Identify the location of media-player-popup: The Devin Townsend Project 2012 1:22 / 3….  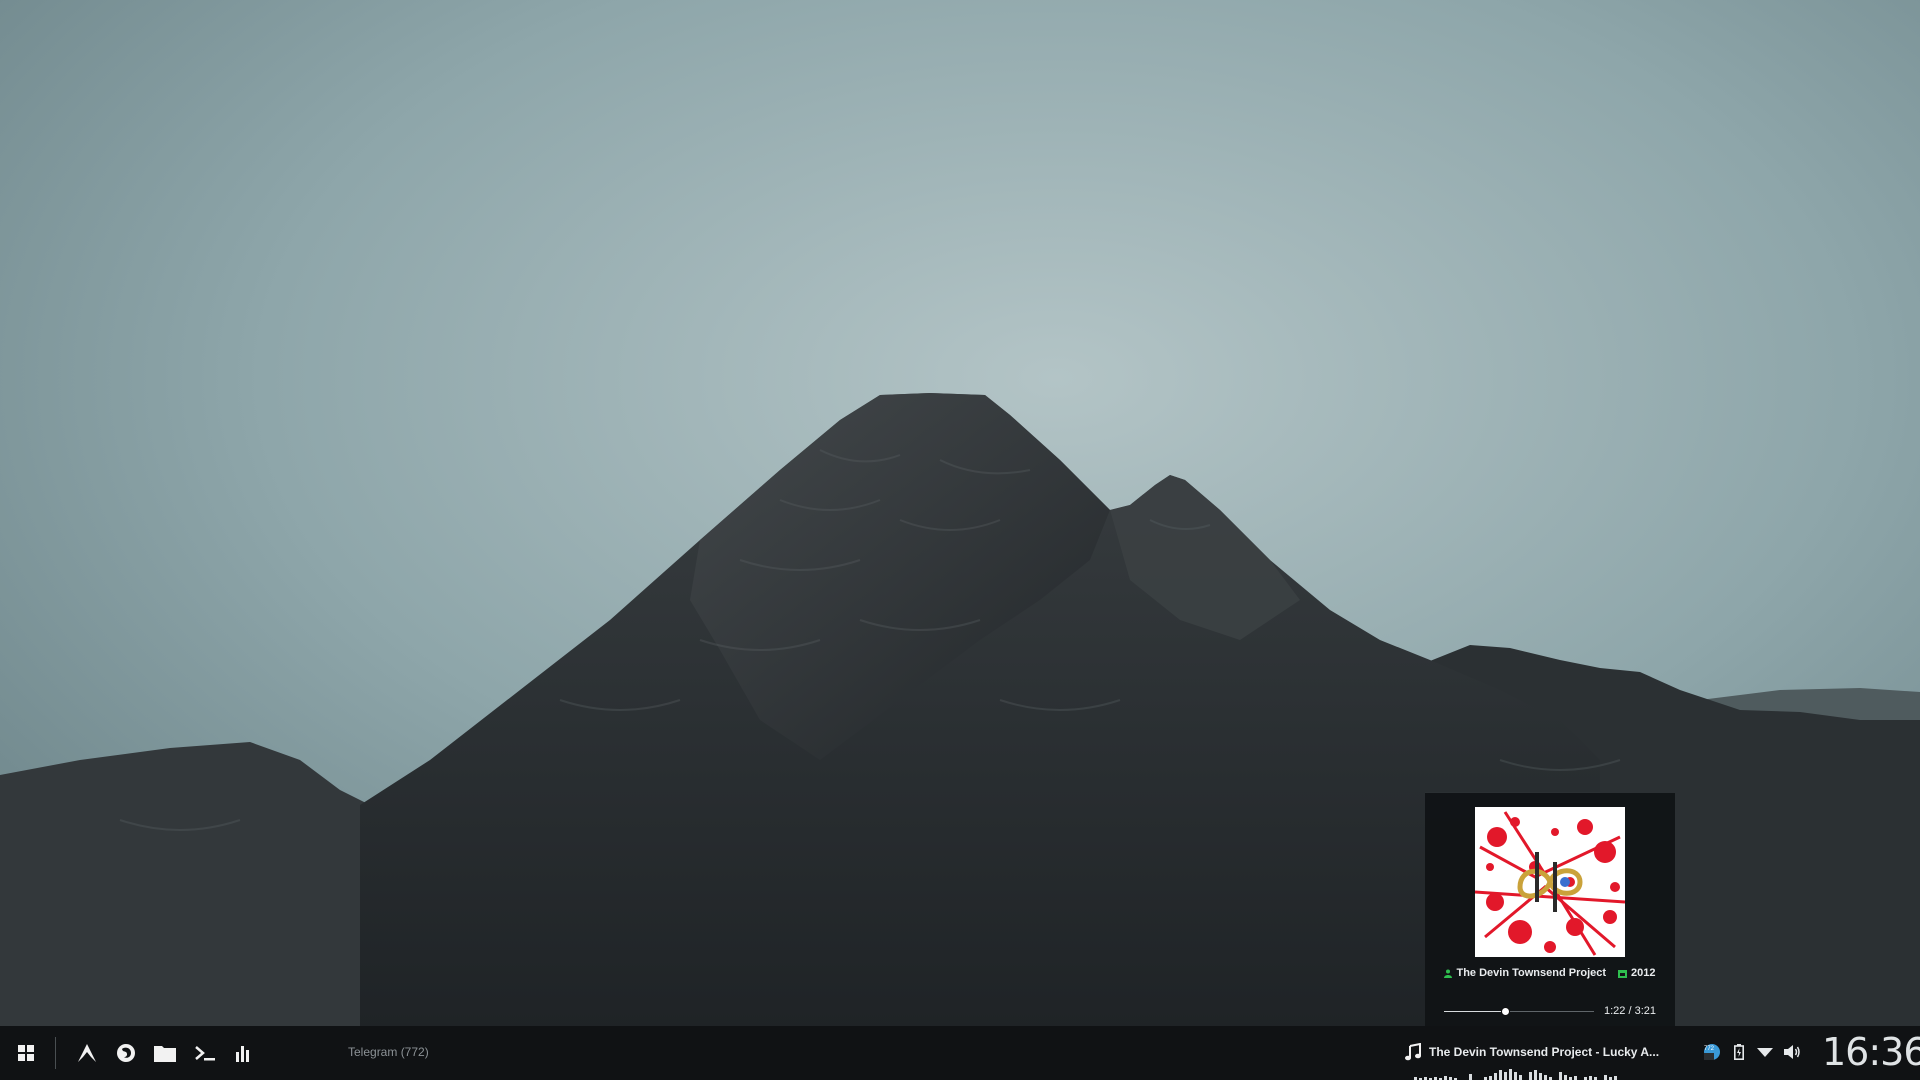
(1550, 909).